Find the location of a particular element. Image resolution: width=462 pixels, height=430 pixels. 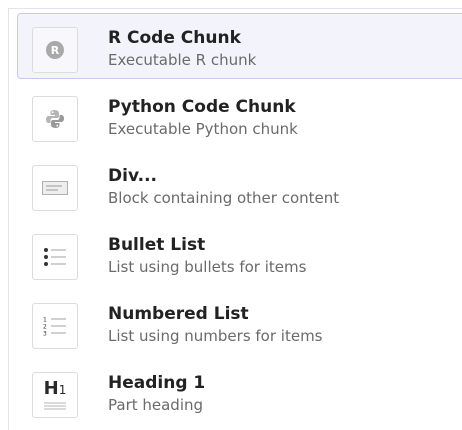

heading-1-glyph: H1 is located at coordinates (55, 388).